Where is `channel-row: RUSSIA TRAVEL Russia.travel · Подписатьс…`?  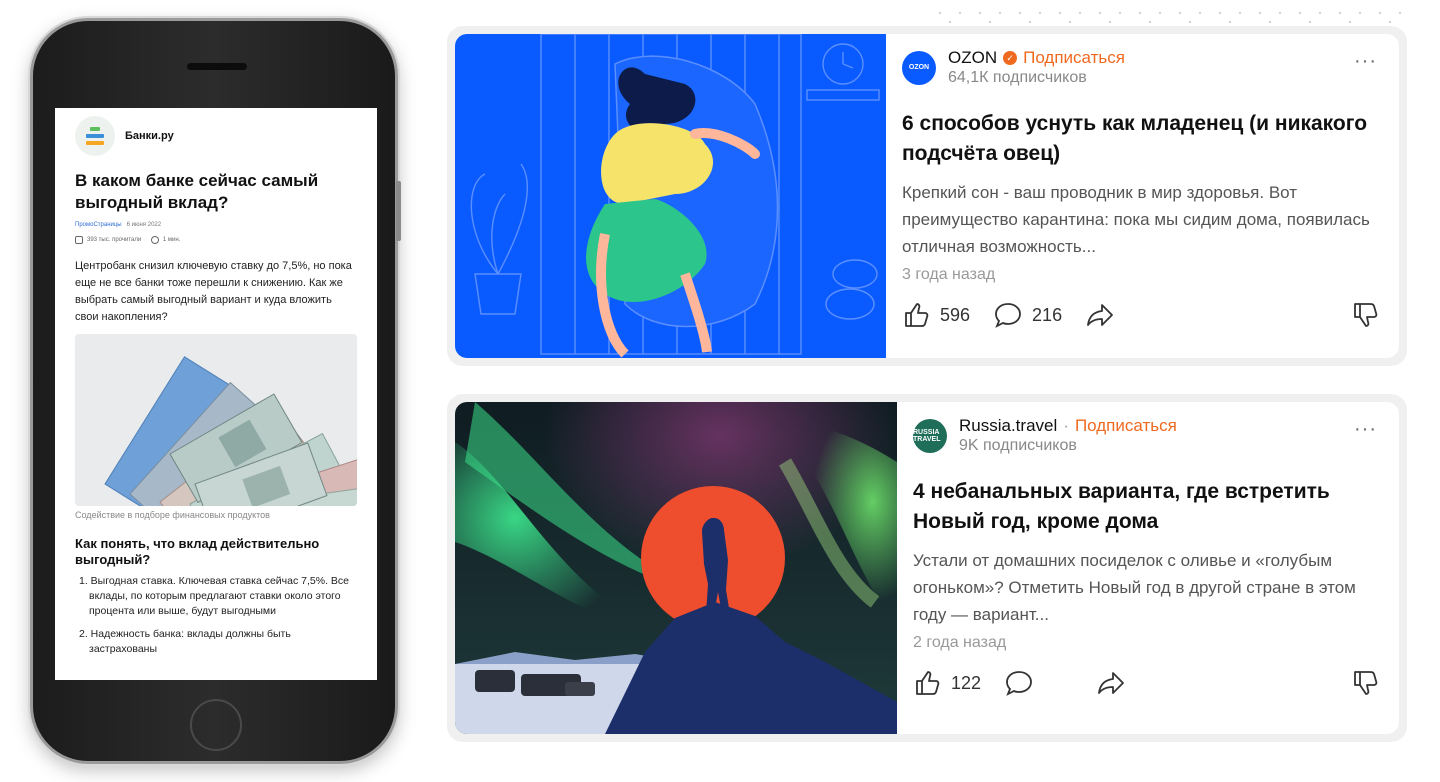
channel-row: RUSSIA TRAVEL Russia.travel · Подписатьс… is located at coordinates (1147, 435).